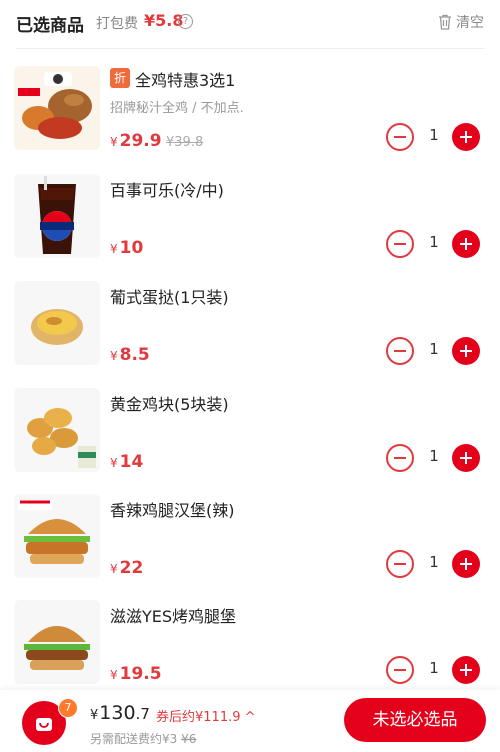  I want to click on item-price: ¥14, so click(127, 462).